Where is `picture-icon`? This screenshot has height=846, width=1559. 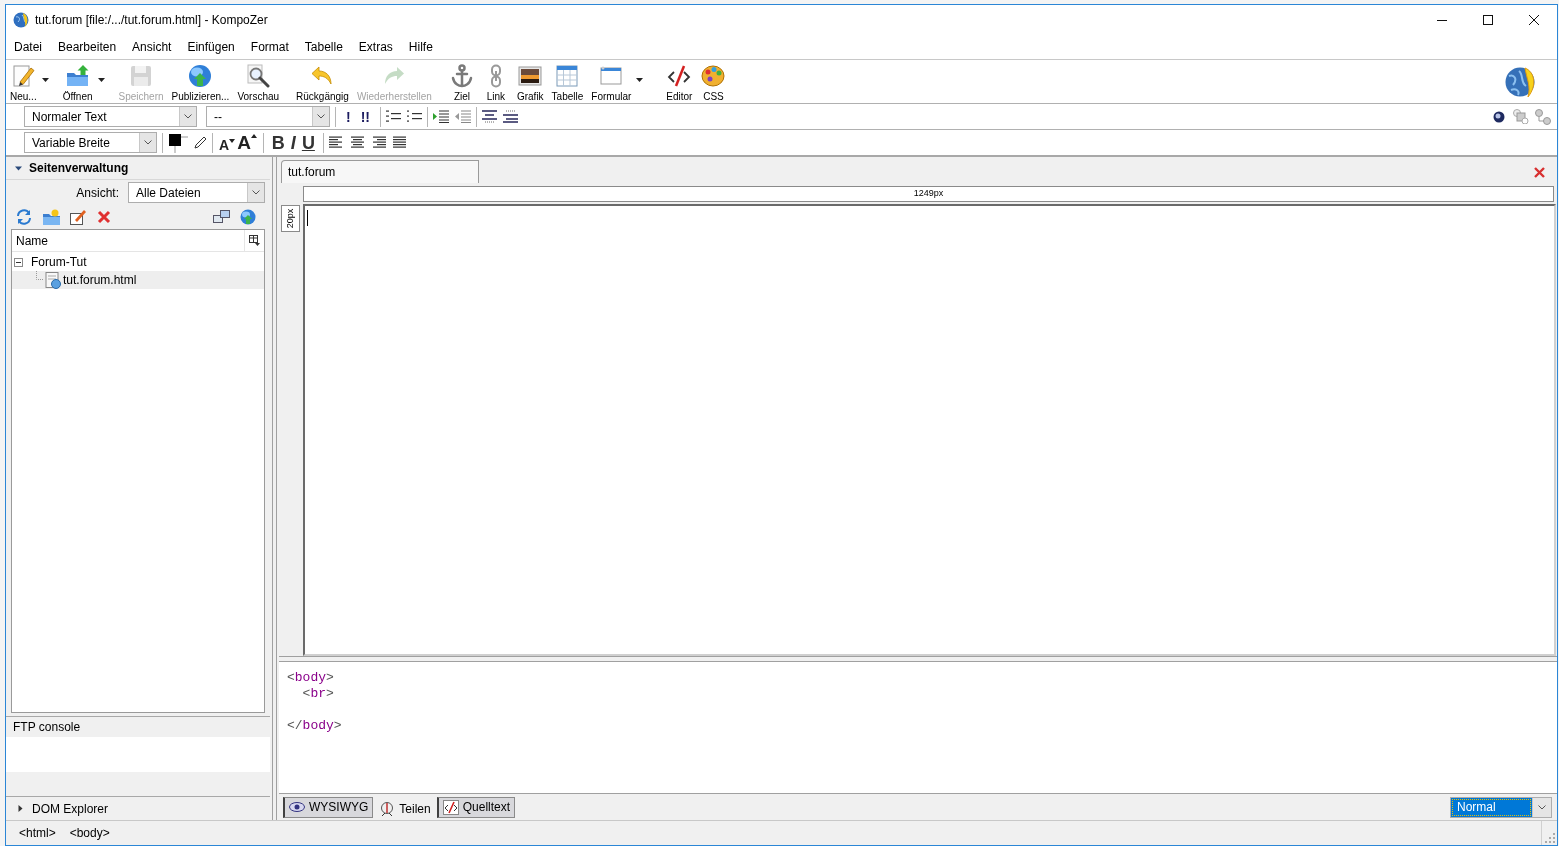
picture-icon is located at coordinates (530, 76).